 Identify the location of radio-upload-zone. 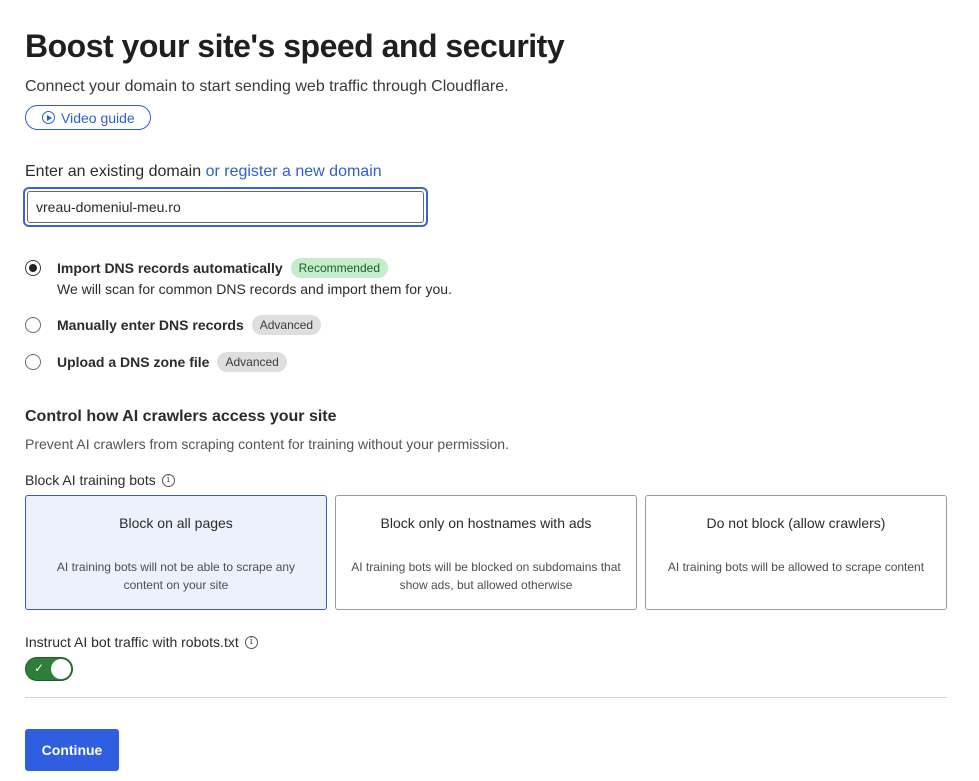
(33, 362).